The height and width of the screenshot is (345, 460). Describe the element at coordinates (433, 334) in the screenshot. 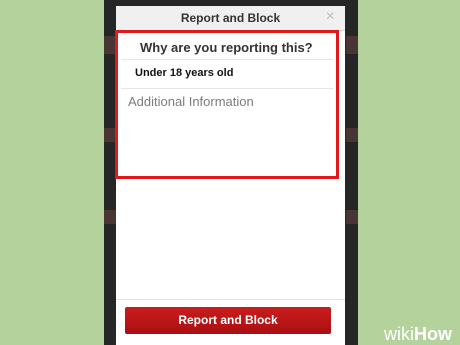

I see `wikihow-logo-how: How` at that location.